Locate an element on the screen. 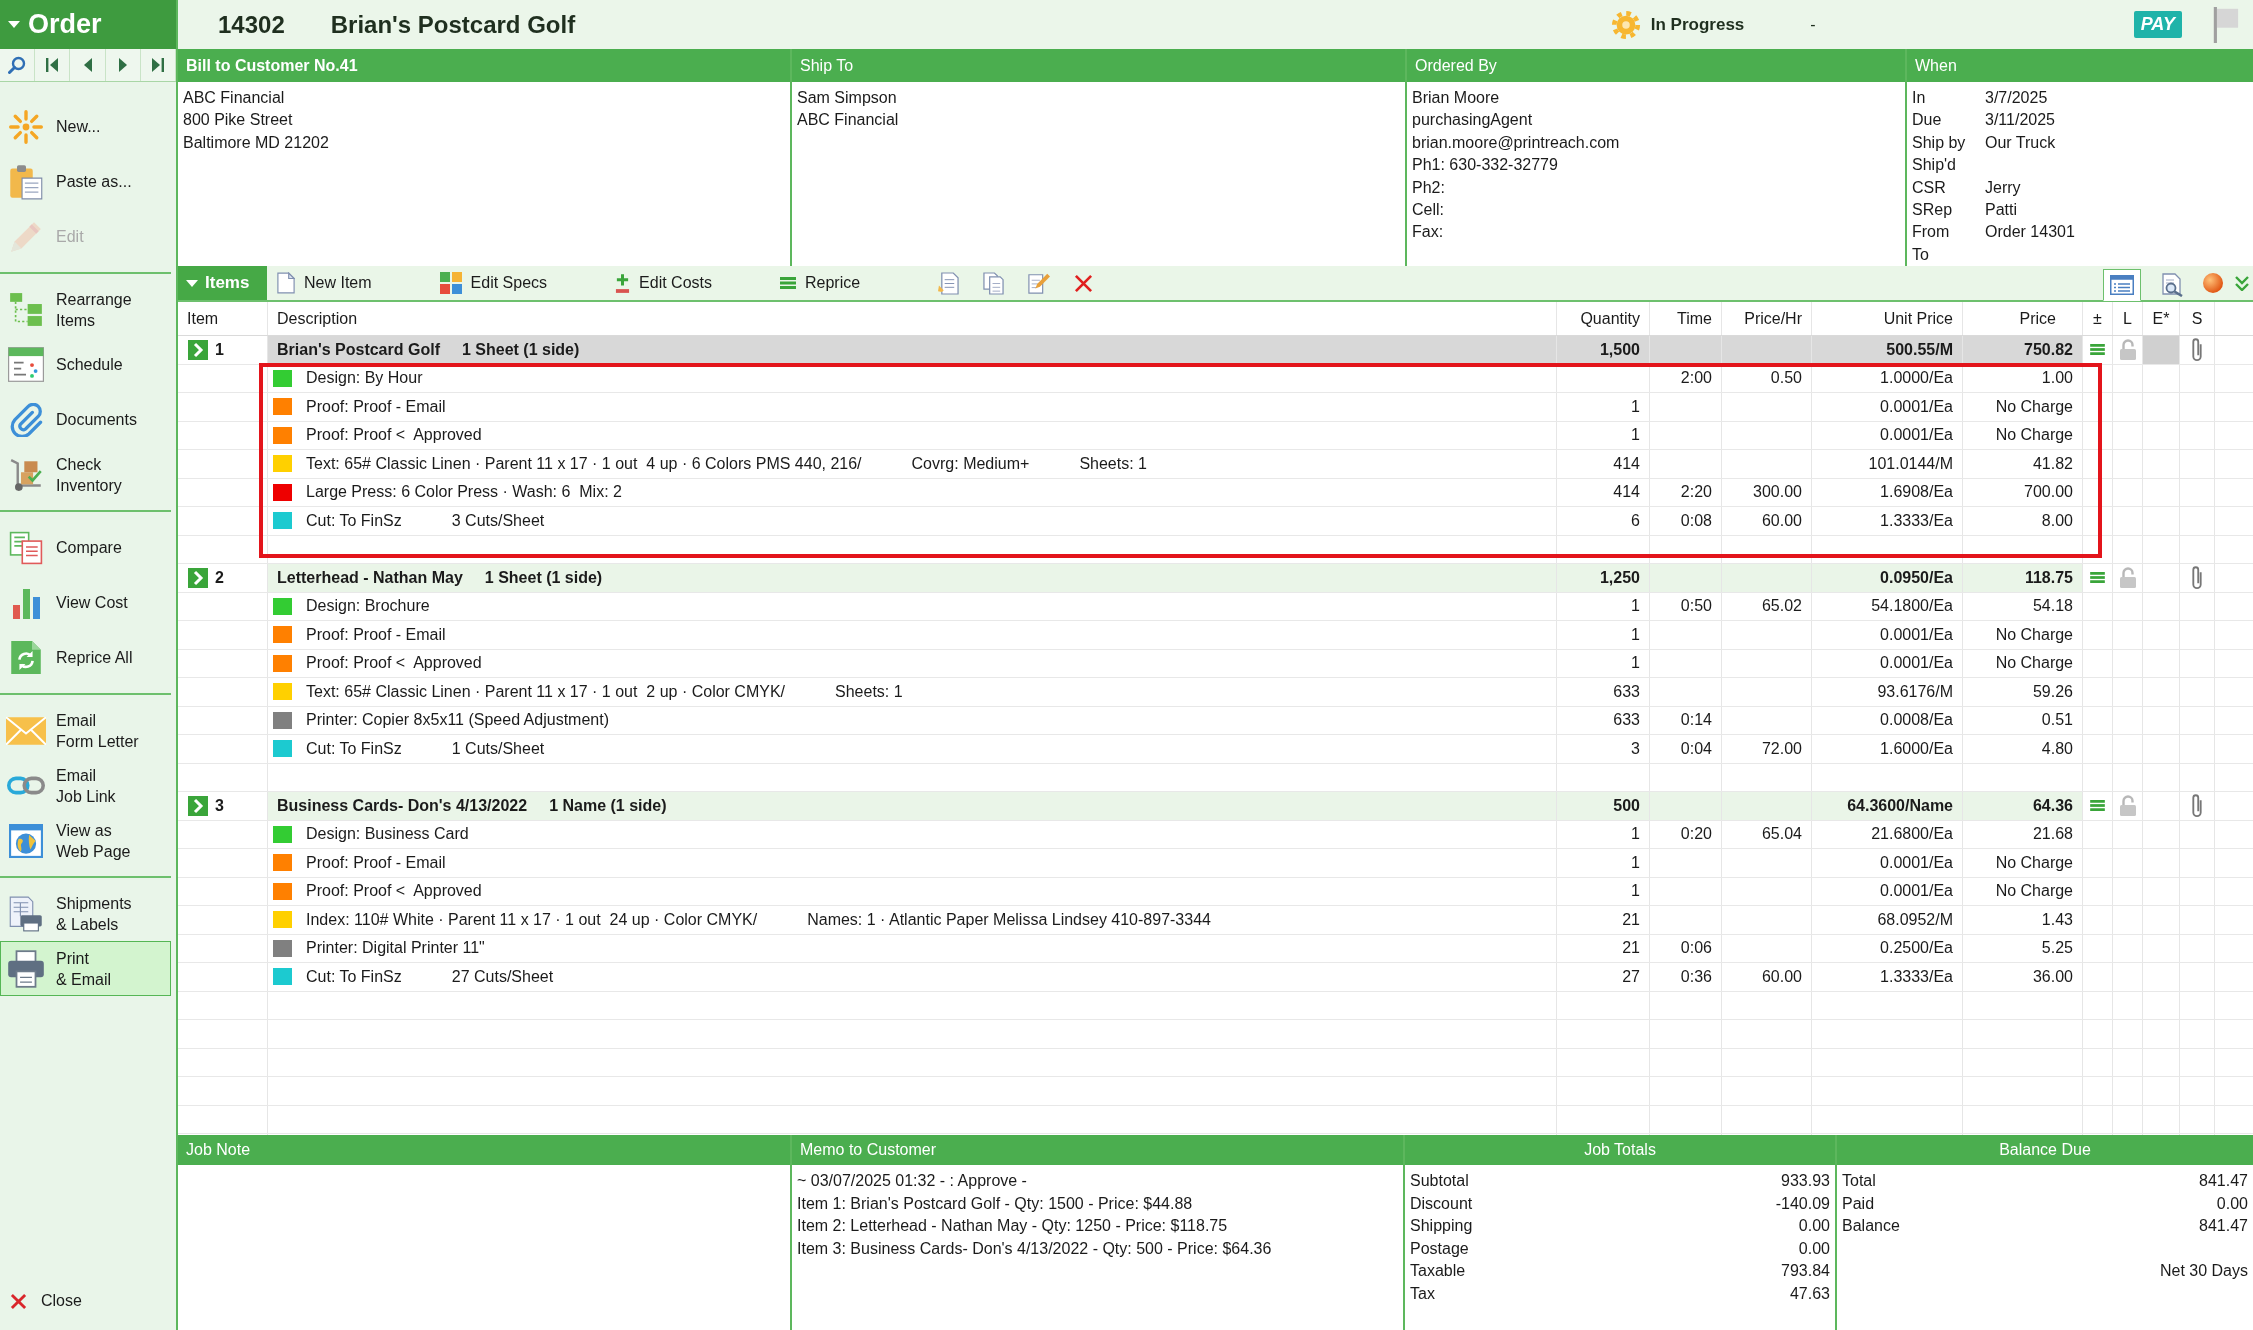 The width and height of the screenshot is (2253, 1330). line-text: Cut: To FinSz is located at coordinates (354, 748).